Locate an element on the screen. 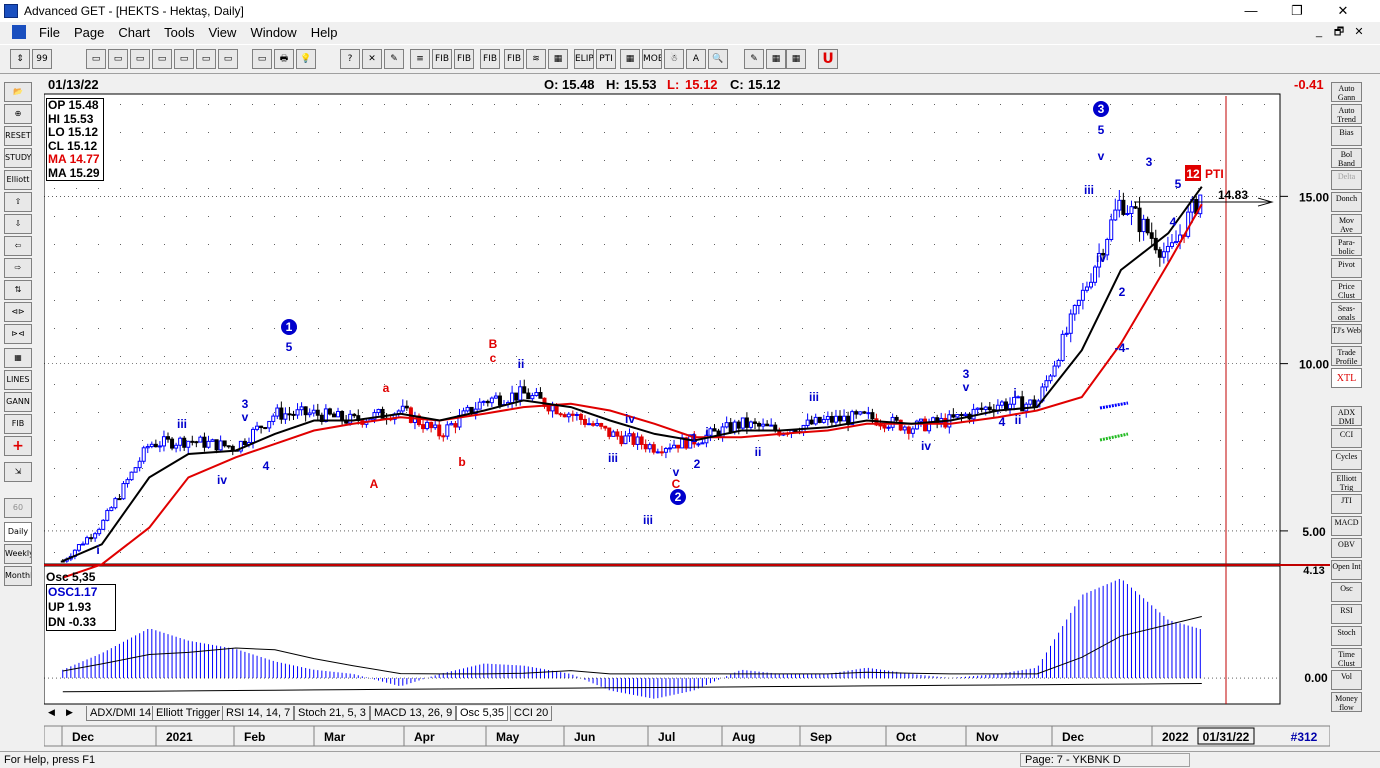 Image resolution: width=1380 pixels, height=768 pixels. left-tool-elliott-4: Elliott is located at coordinates (18, 180).